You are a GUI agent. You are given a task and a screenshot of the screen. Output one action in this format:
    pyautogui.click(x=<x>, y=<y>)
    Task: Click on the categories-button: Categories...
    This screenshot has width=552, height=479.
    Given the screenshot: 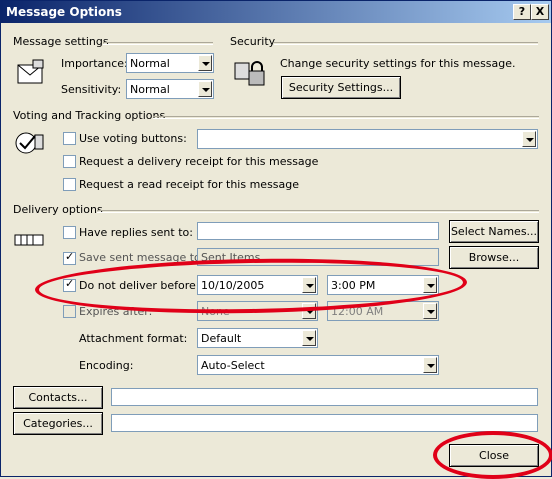 What is the action you would take?
    pyautogui.click(x=58, y=423)
    